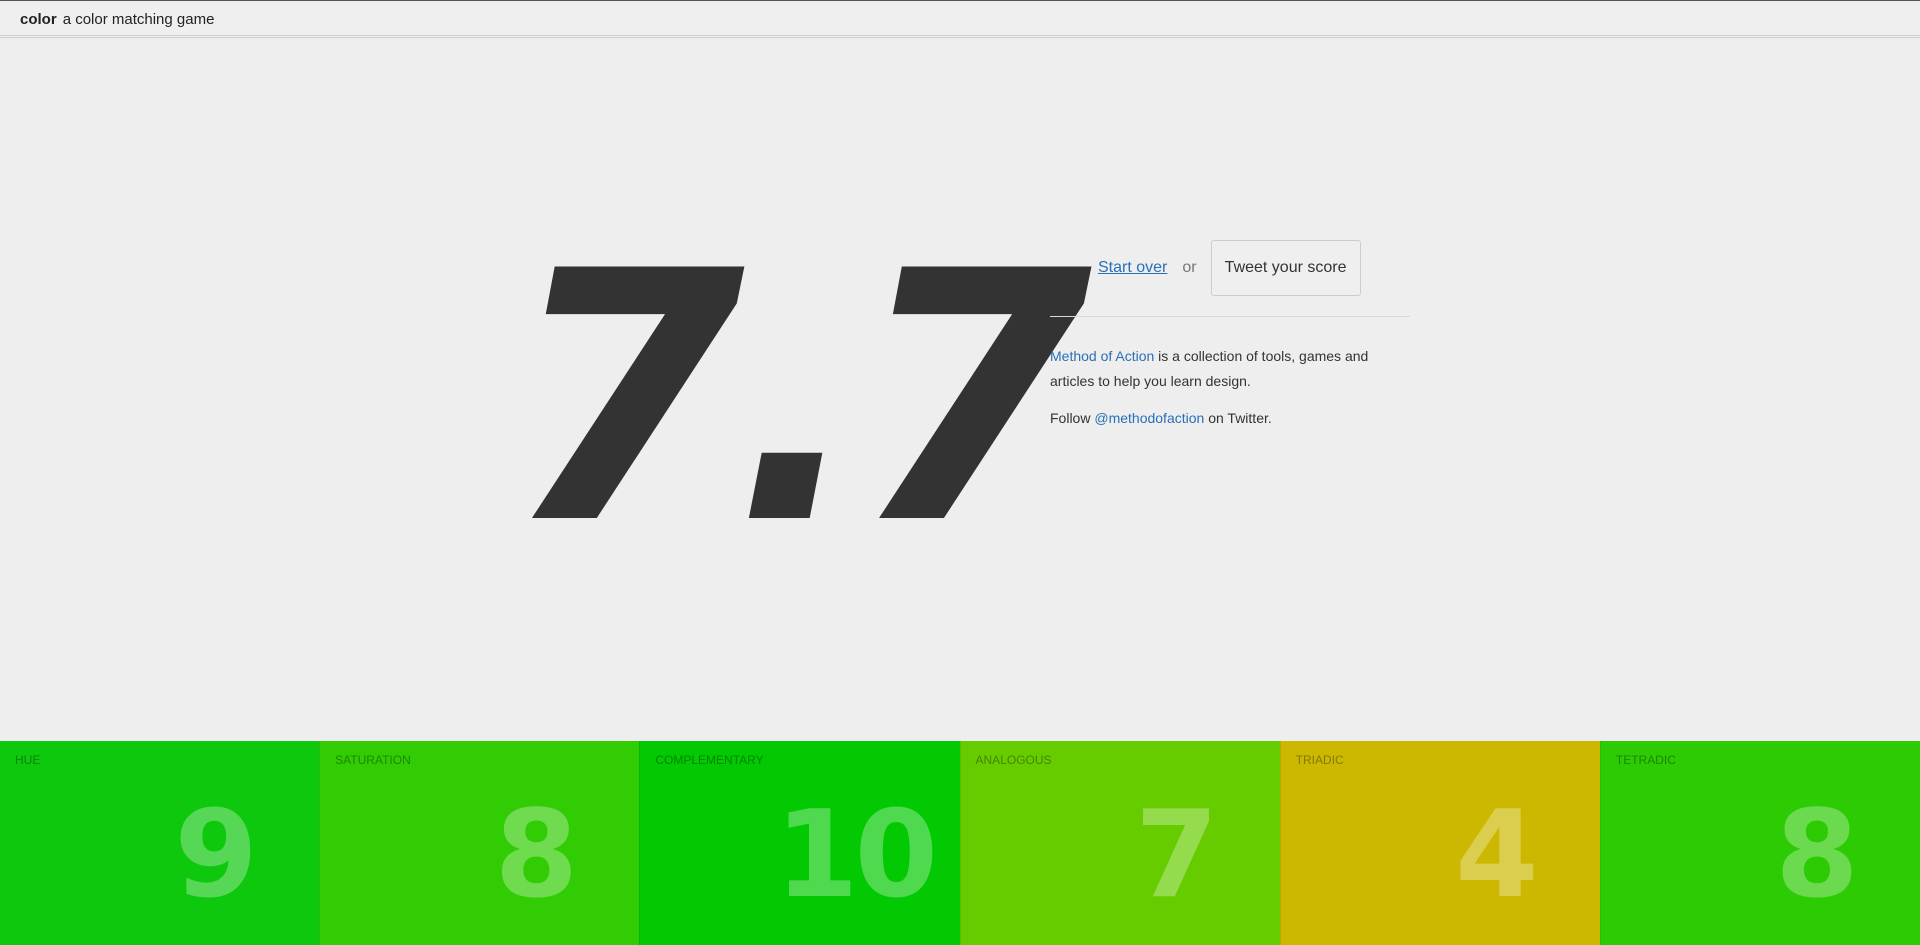 Image resolution: width=1920 pixels, height=945 pixels. What do you see at coordinates (1119, 843) in the screenshot?
I see `category-analogous: ANALOGOUS 7` at bounding box center [1119, 843].